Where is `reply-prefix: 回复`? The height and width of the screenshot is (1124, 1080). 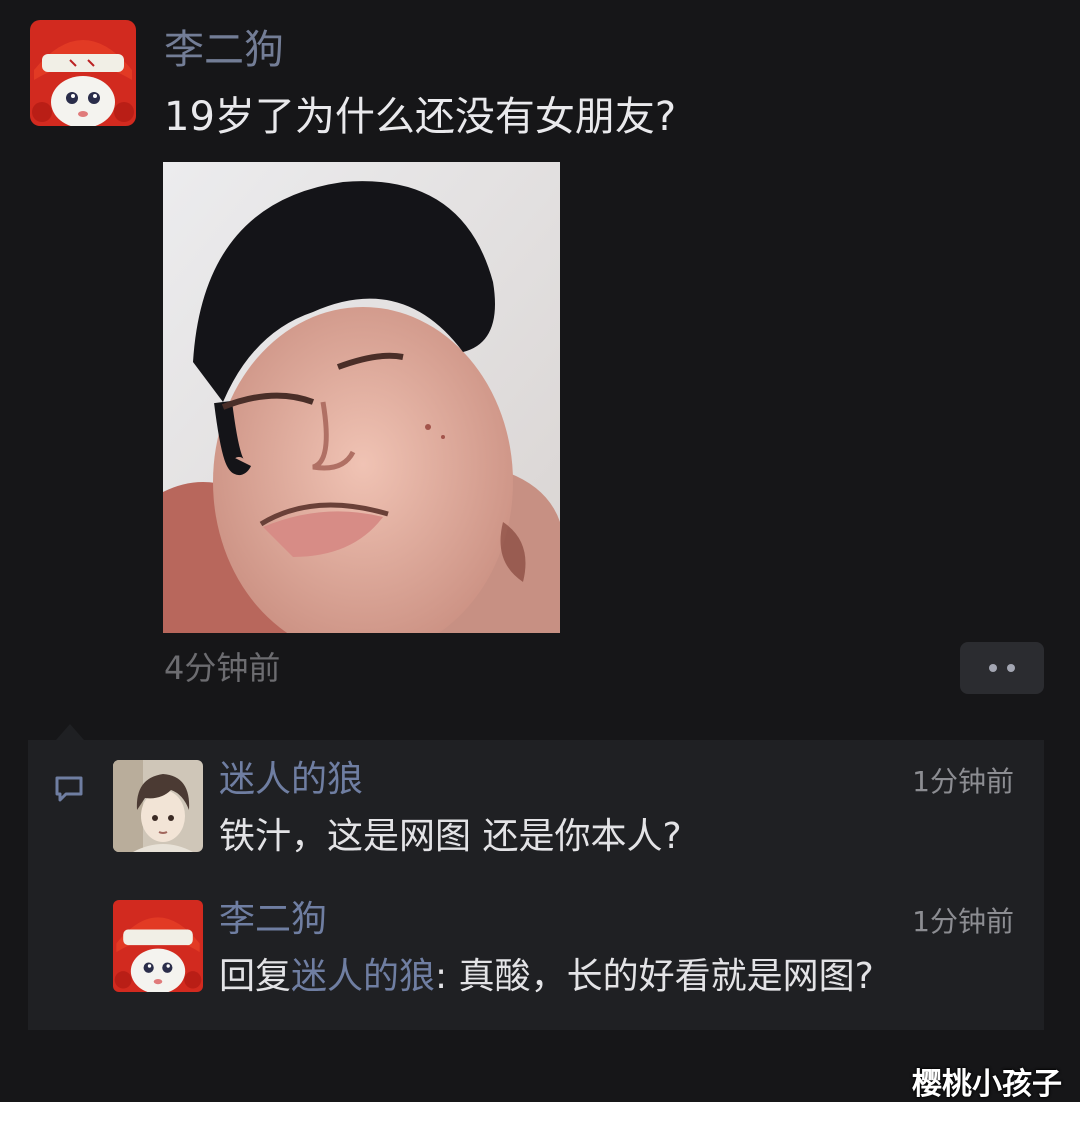
reply-prefix: 回复 is located at coordinates (255, 976).